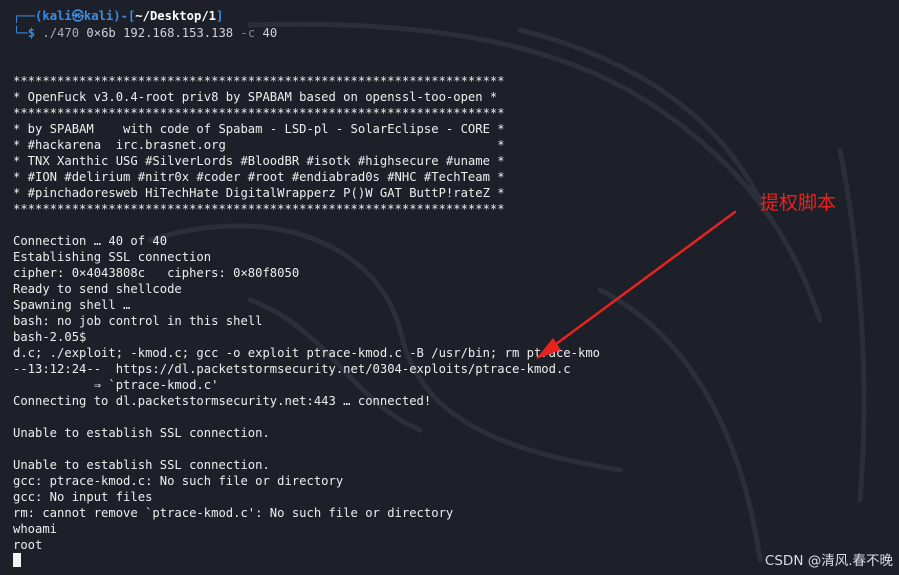  Describe the element at coordinates (28, 545) in the screenshot. I see `output-line: root` at that location.